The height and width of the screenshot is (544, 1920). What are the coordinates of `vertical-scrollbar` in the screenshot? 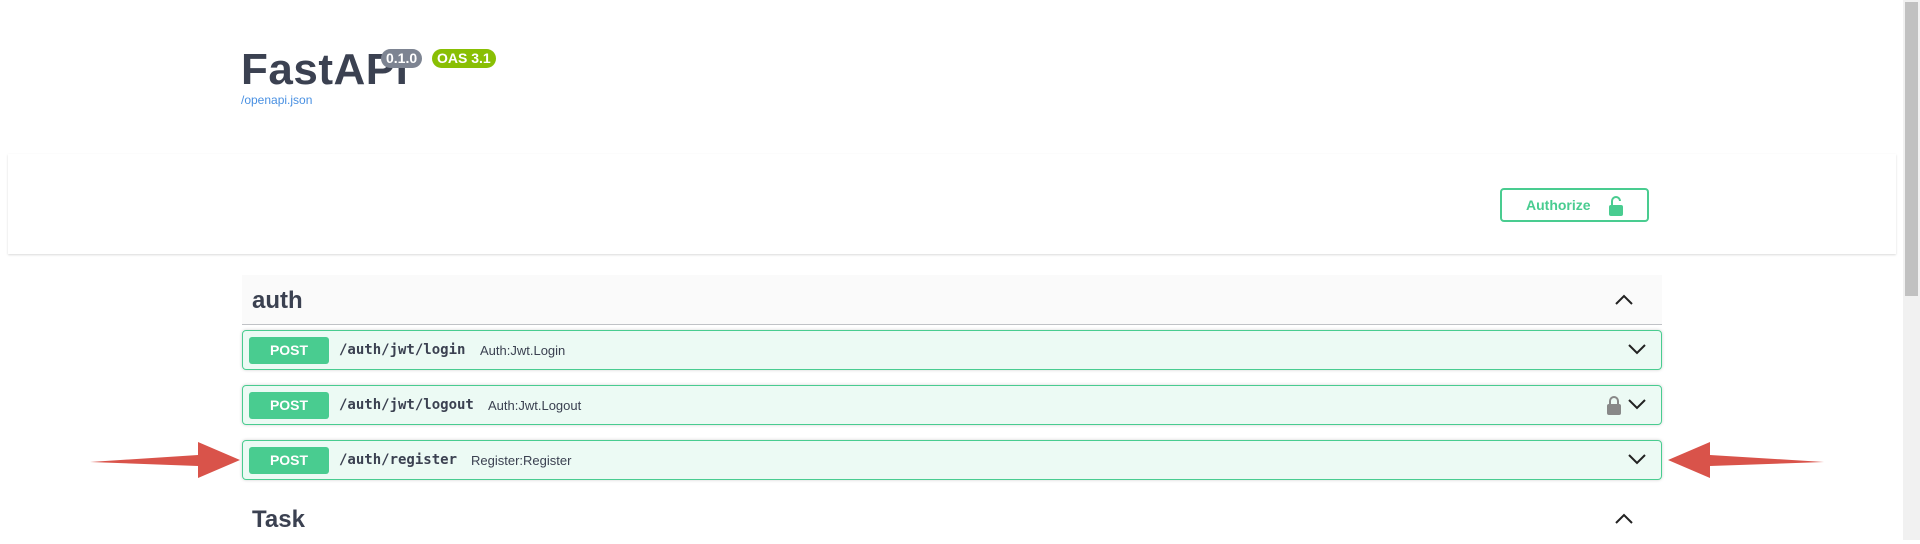 It's located at (1911, 270).